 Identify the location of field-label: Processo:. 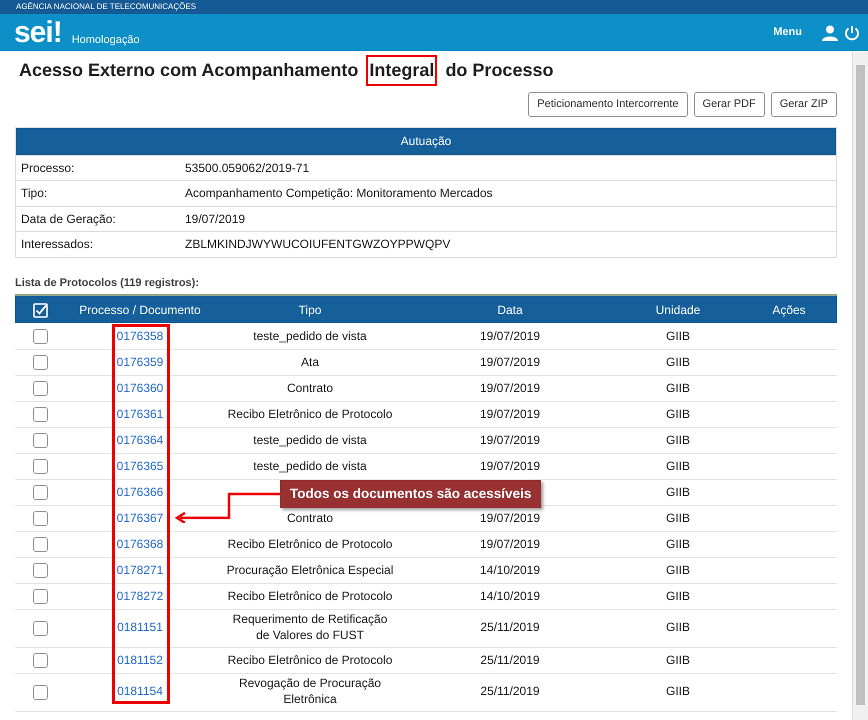
(48, 168).